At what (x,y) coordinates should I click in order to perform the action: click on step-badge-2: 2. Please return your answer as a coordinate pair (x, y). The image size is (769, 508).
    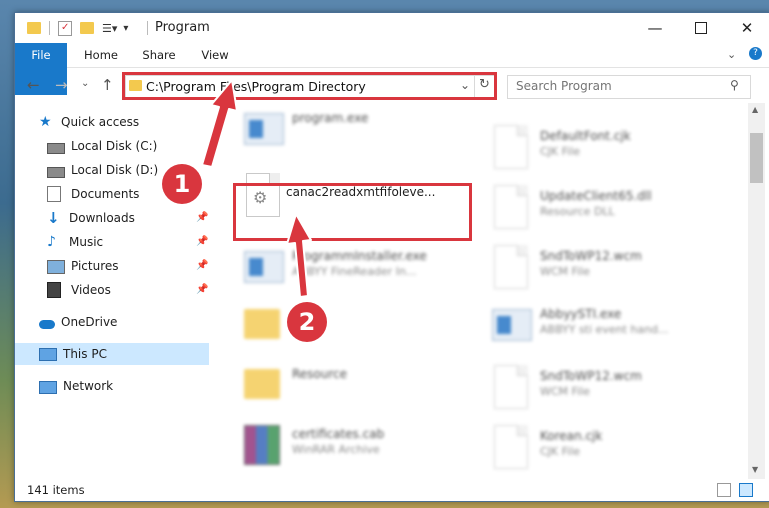
    Looking at the image, I should click on (307, 322).